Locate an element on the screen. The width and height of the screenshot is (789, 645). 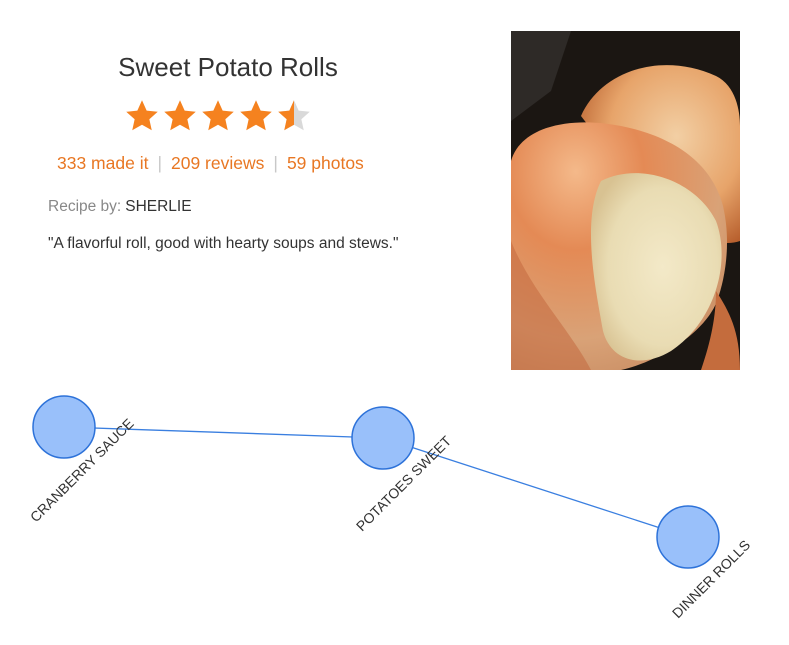
graph-node-potatoes-sweet: POTATOES SWEET is located at coordinates (403, 470).